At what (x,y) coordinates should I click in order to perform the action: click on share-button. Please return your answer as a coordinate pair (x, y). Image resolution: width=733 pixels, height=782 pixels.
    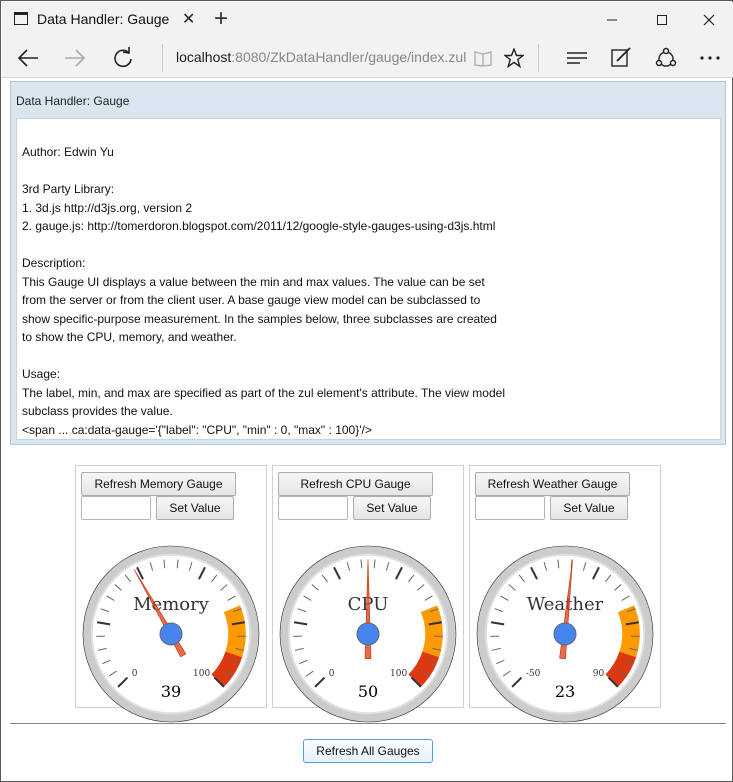
    Looking at the image, I should click on (666, 58).